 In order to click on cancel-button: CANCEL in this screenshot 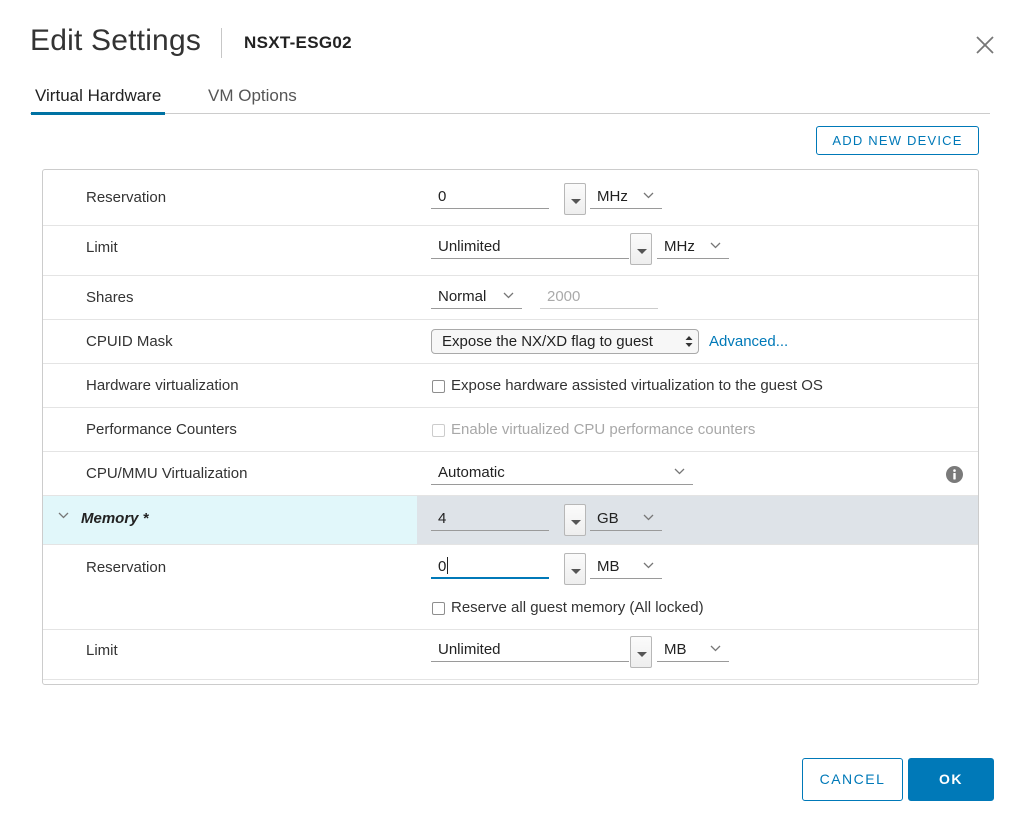, I will do `click(852, 779)`.